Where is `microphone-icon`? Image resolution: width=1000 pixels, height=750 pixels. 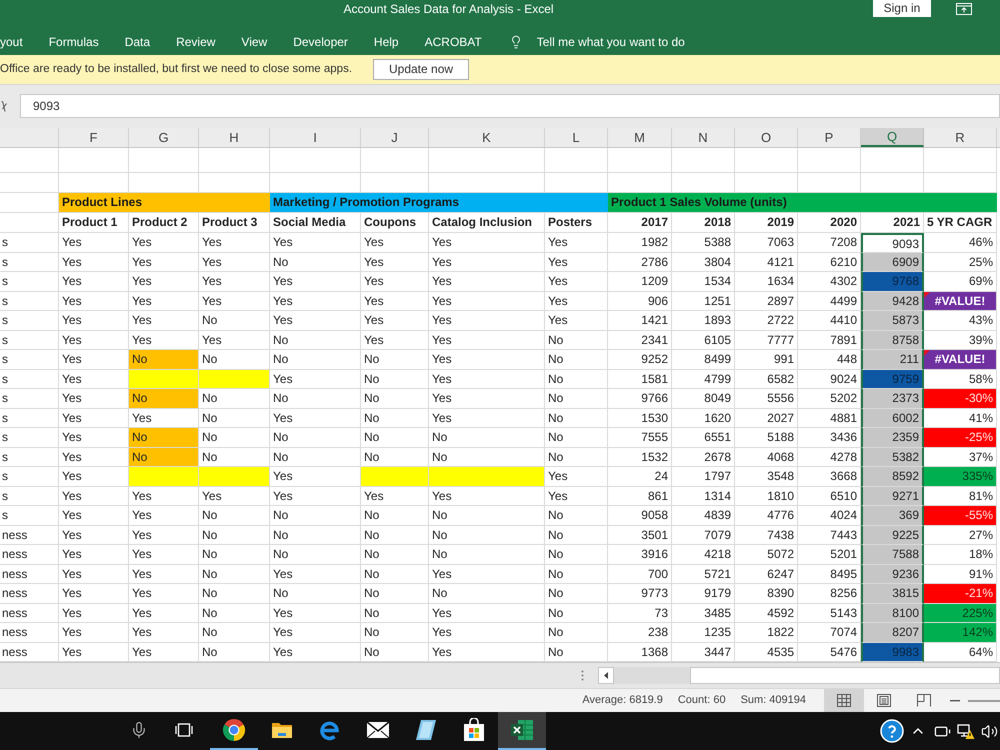 microphone-icon is located at coordinates (139, 730).